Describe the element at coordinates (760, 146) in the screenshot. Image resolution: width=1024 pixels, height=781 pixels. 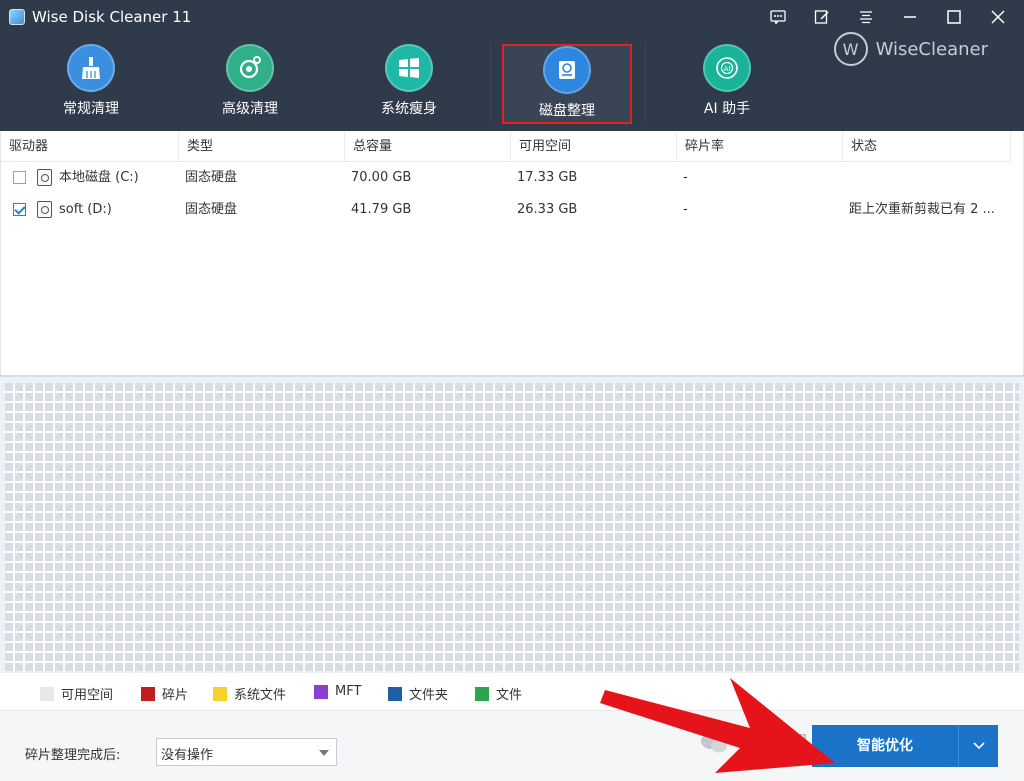
I see `column-header-frag: 碎片率` at that location.